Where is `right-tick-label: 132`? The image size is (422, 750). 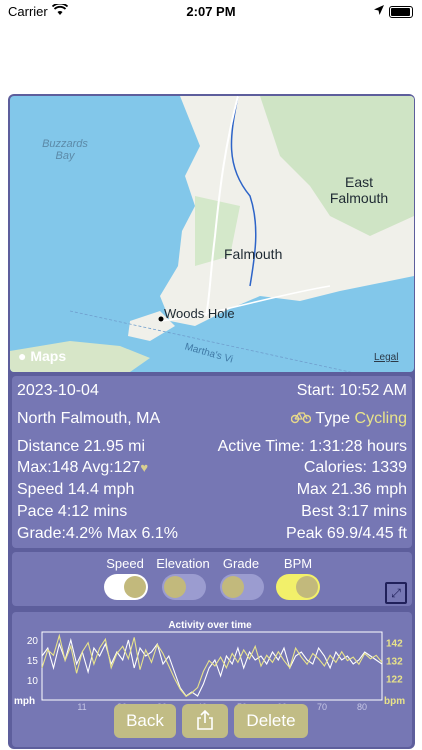
right-tick-label: 132 is located at coordinates (394, 662).